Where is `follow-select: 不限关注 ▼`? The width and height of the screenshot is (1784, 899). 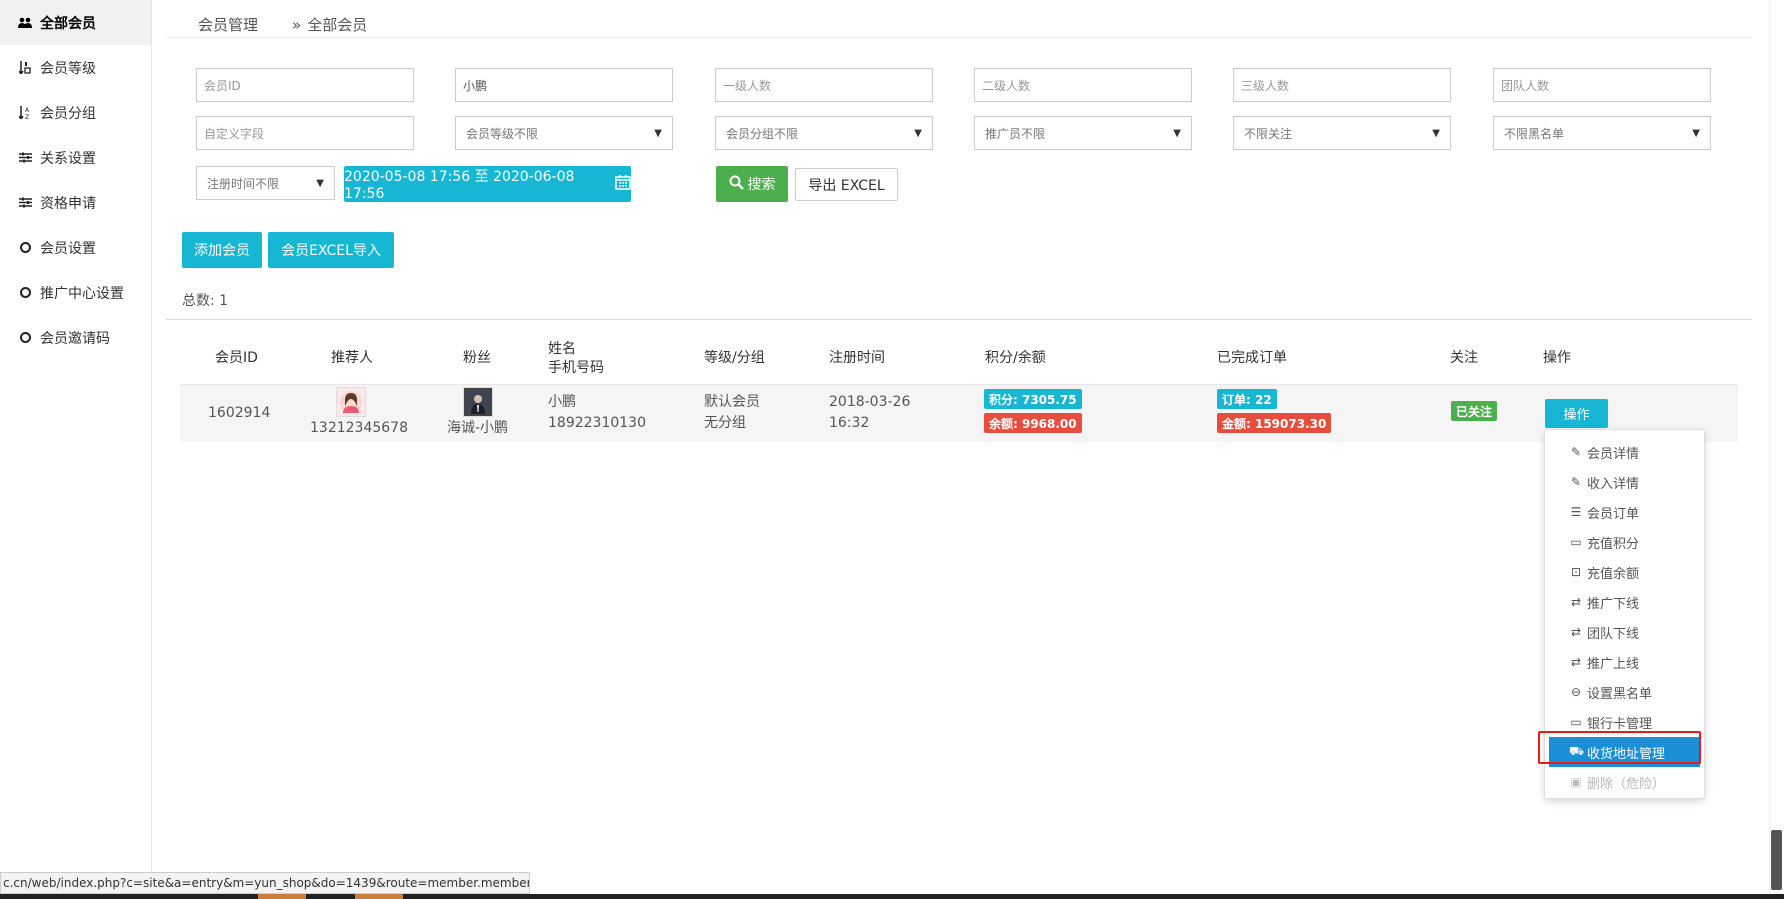
follow-select: 不限关注 ▼ is located at coordinates (1342, 133).